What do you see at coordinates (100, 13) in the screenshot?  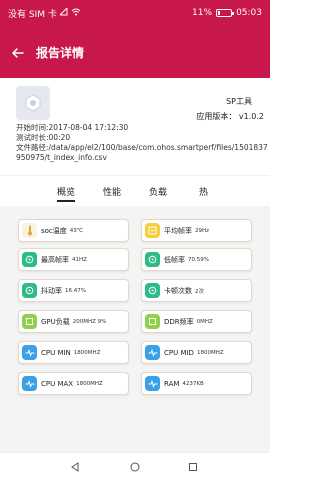 I see `status-left: 没有 SIM 卡` at bounding box center [100, 13].